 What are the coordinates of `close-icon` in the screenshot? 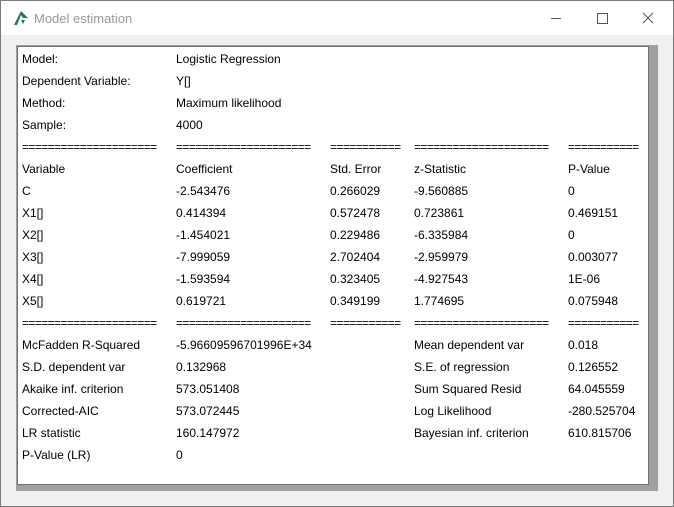 It's located at (648, 18).